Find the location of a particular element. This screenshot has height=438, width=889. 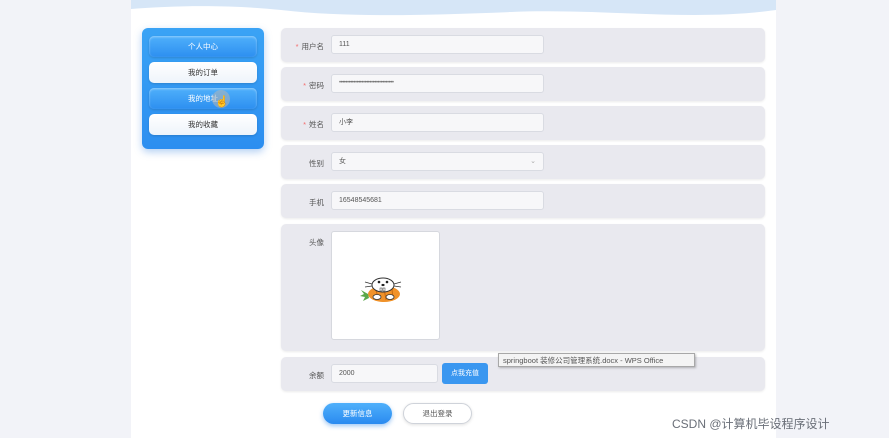

chevron-down-icon: ⌄ is located at coordinates (533, 161).